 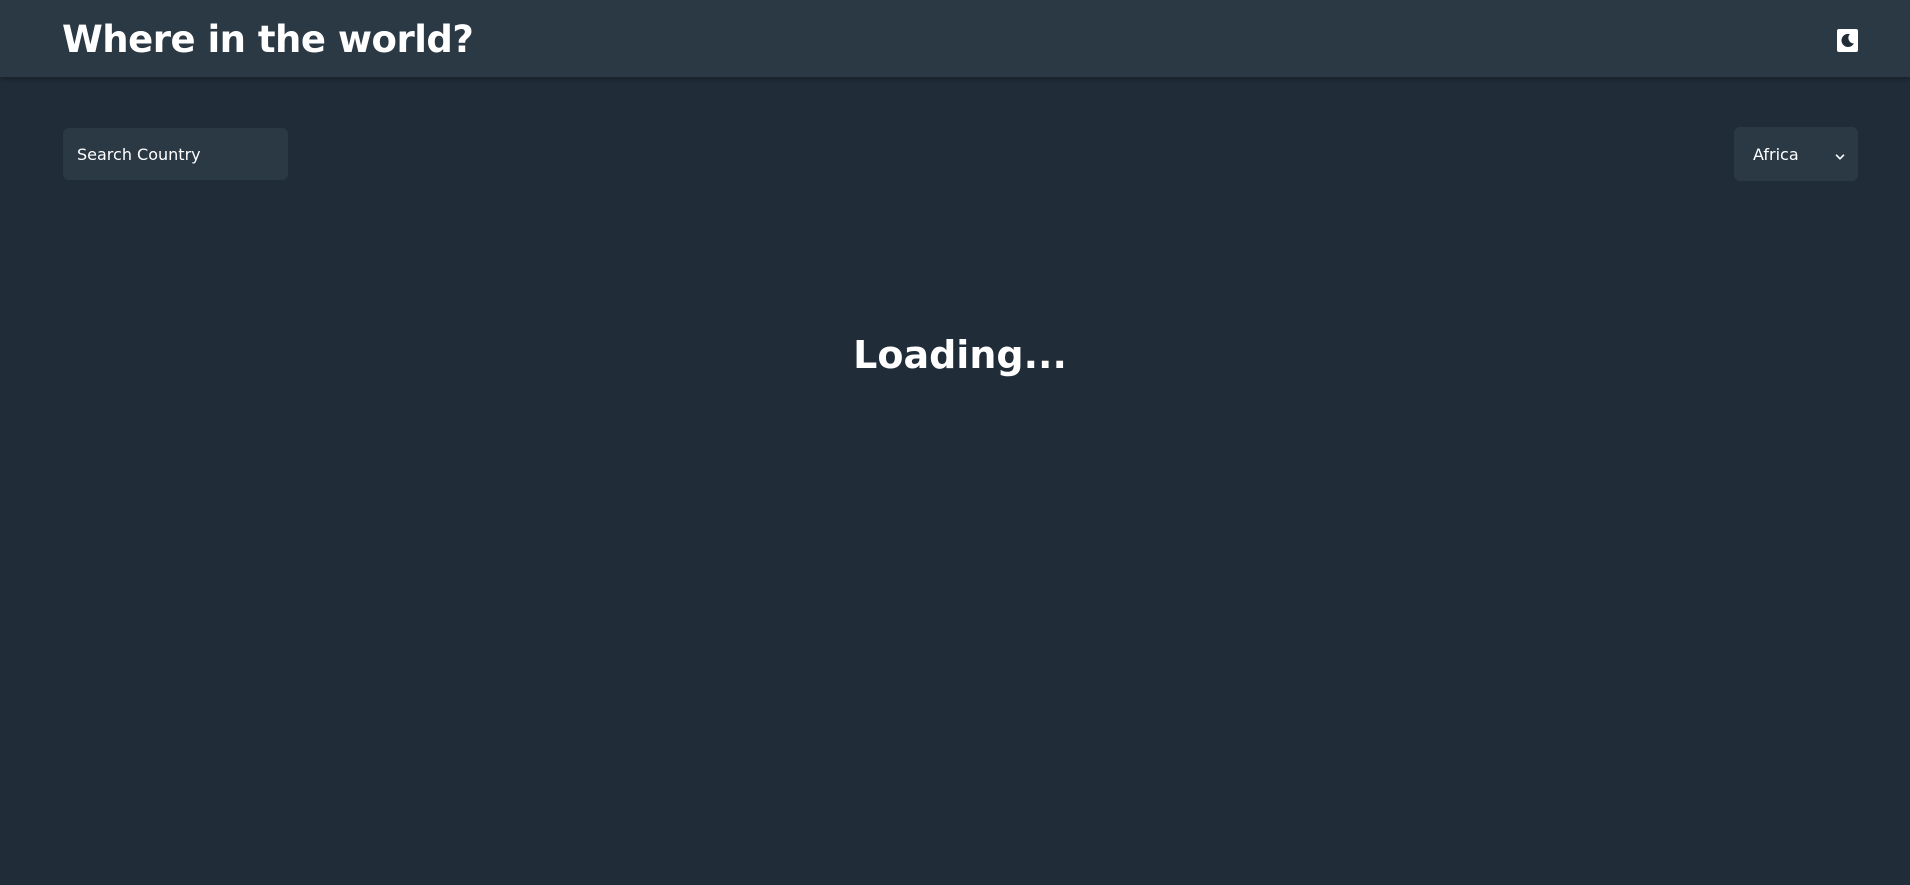 I want to click on moon-icon, so click(x=1847, y=40).